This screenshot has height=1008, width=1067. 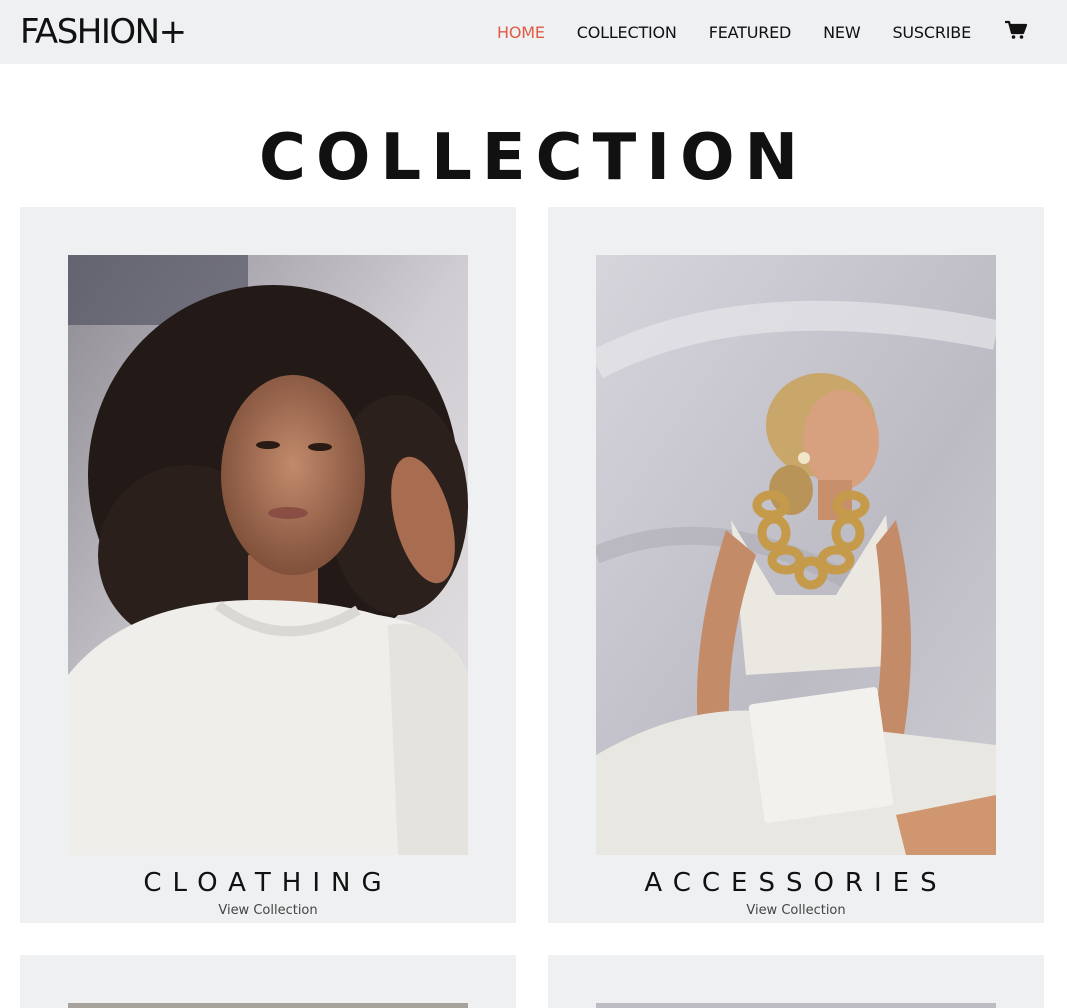 I want to click on card-title: ACCESSORIES, so click(x=796, y=883).